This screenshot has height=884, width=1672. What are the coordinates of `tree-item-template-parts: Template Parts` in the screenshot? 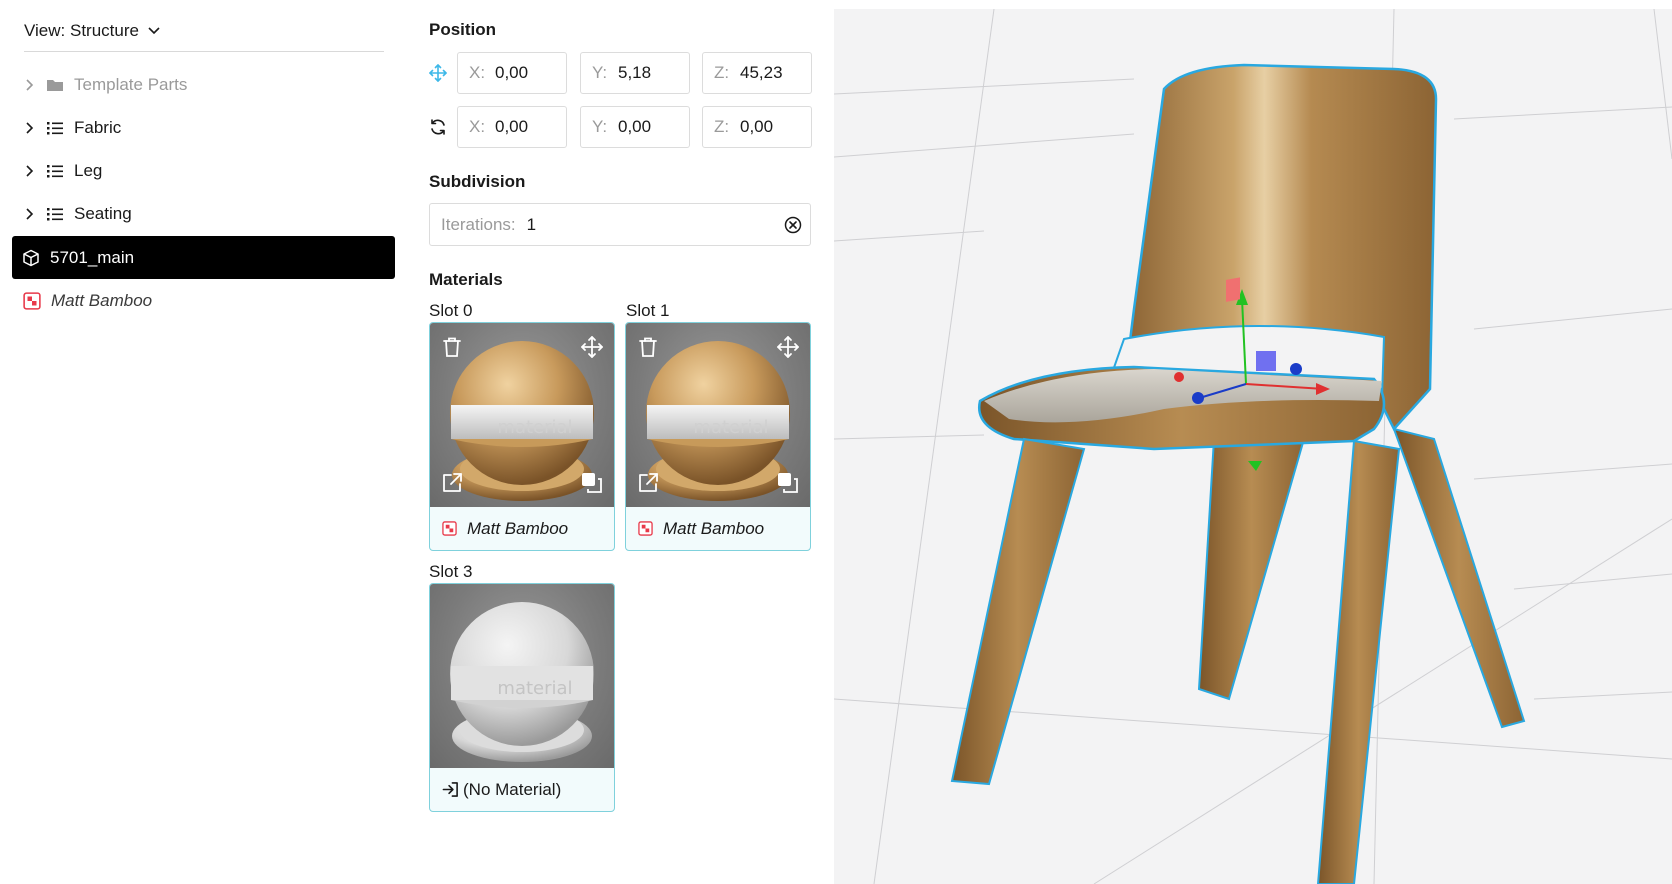 It's located at (203, 84).